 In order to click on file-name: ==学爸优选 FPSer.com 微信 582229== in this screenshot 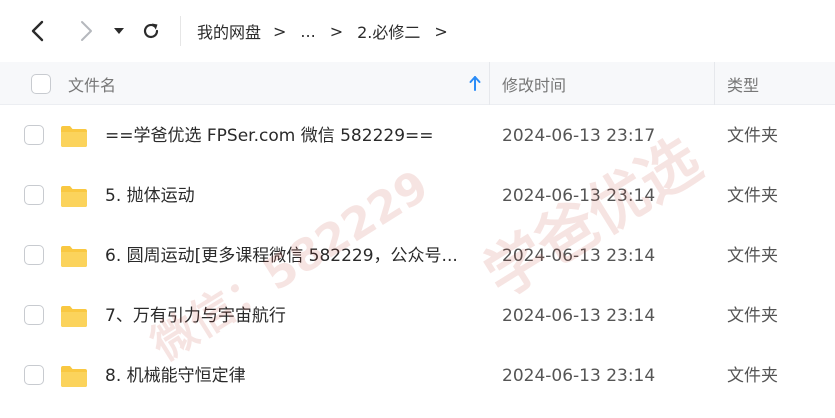, I will do `click(269, 136)`.